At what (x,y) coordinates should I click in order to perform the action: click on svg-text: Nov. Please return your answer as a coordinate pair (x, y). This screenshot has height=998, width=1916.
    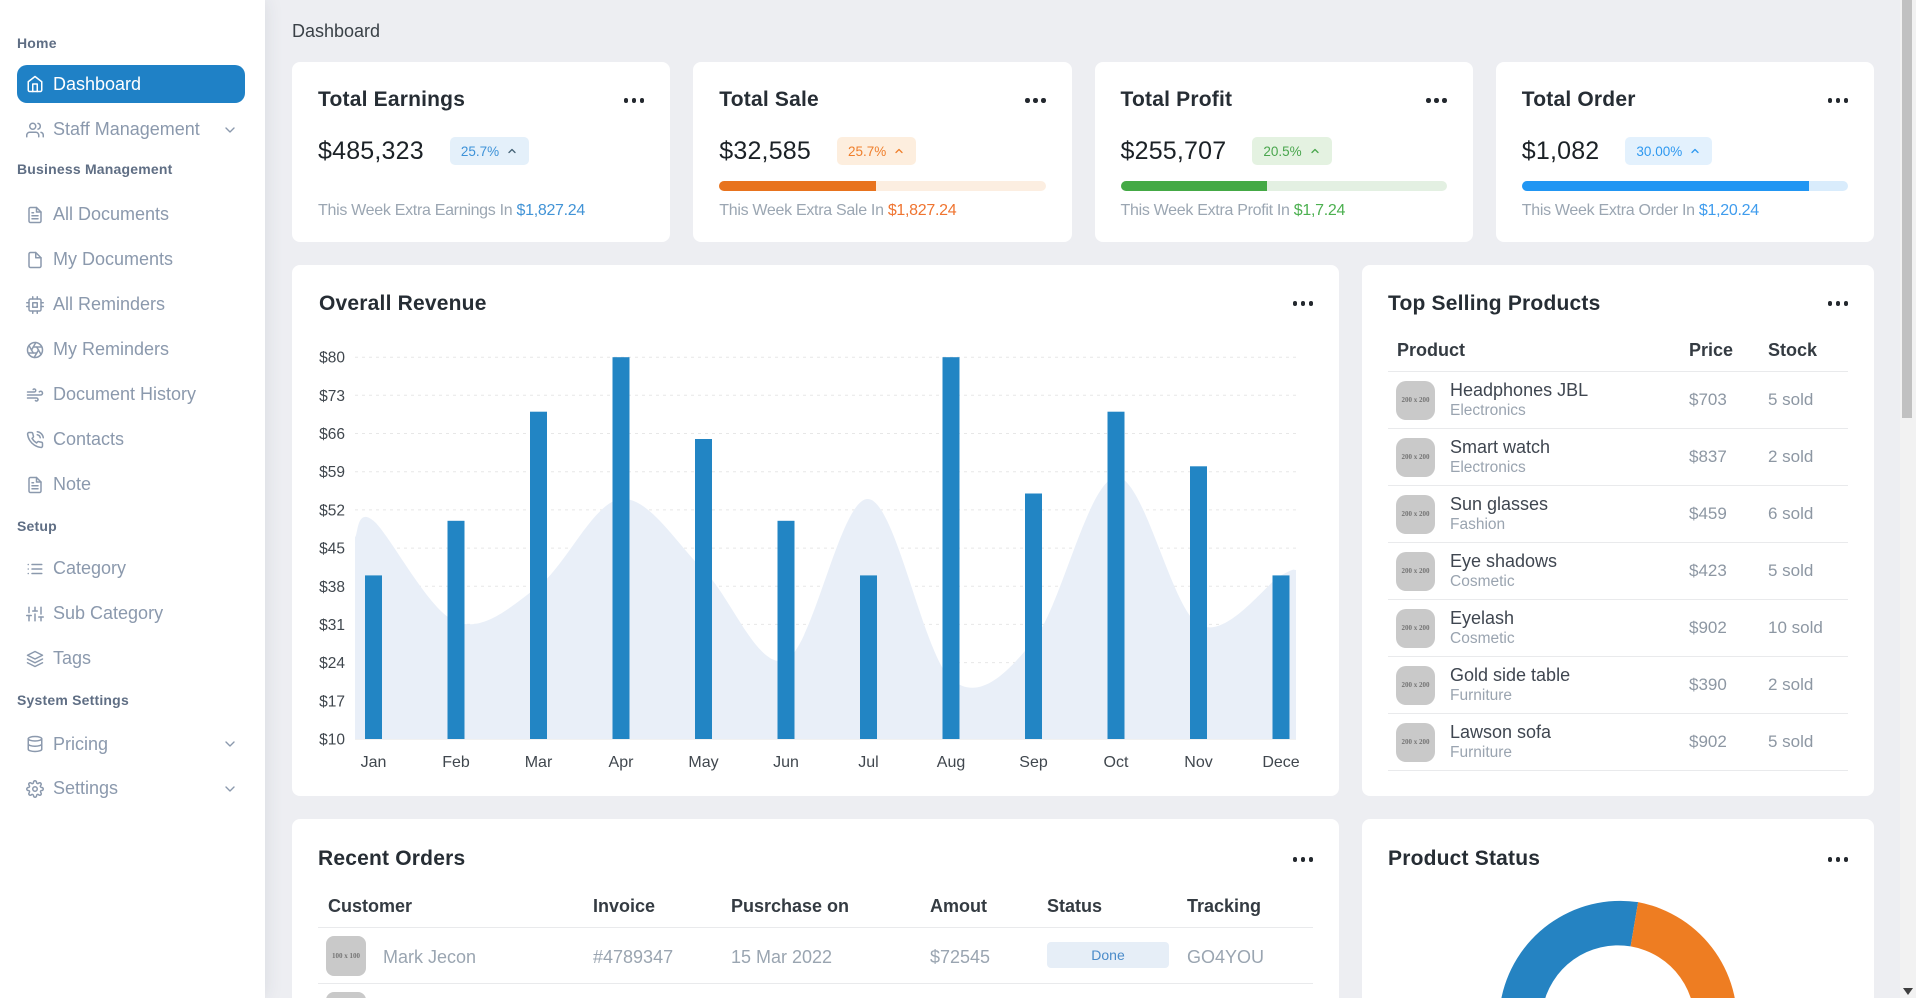
    Looking at the image, I should click on (1198, 762).